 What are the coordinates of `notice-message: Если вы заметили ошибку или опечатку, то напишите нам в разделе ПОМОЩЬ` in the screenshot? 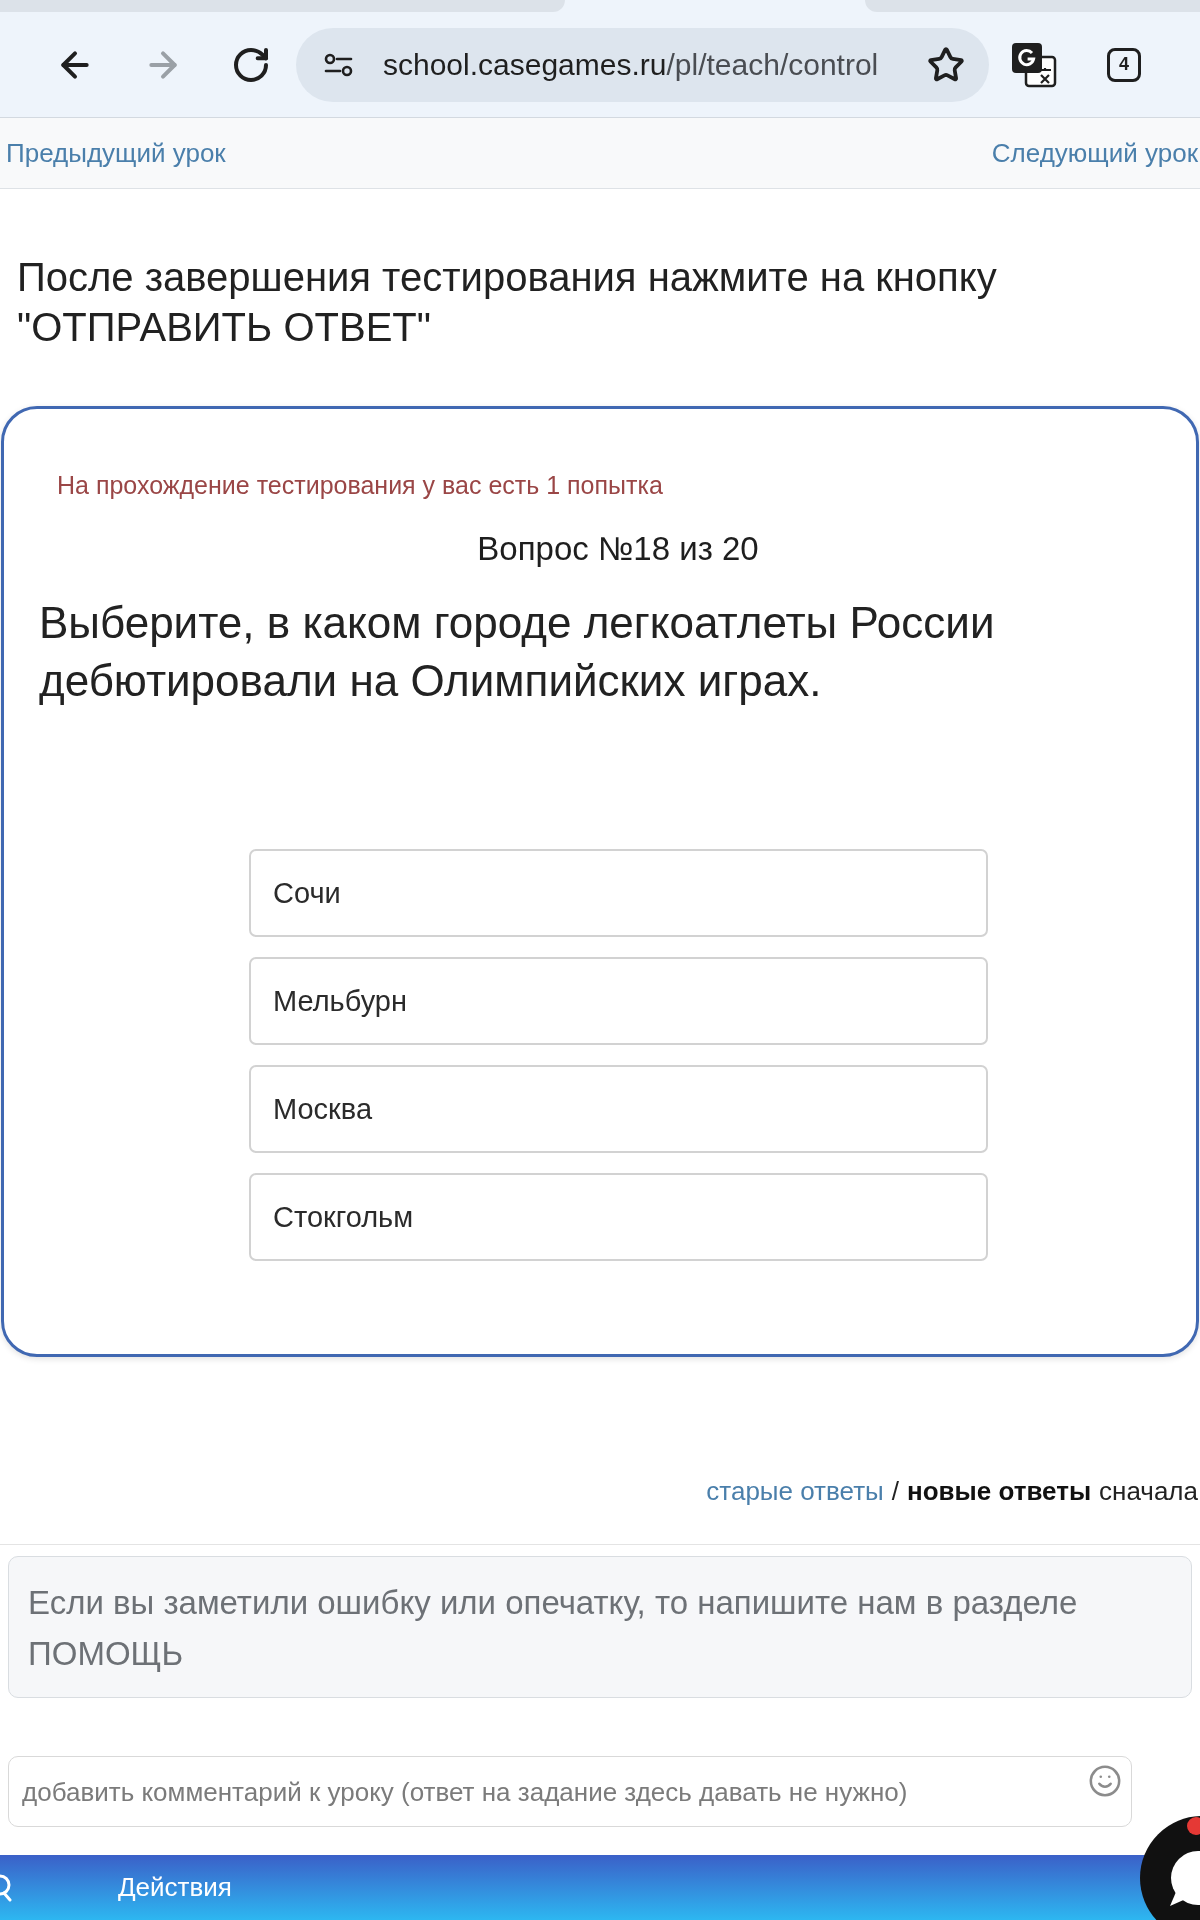 It's located at (600, 1627).